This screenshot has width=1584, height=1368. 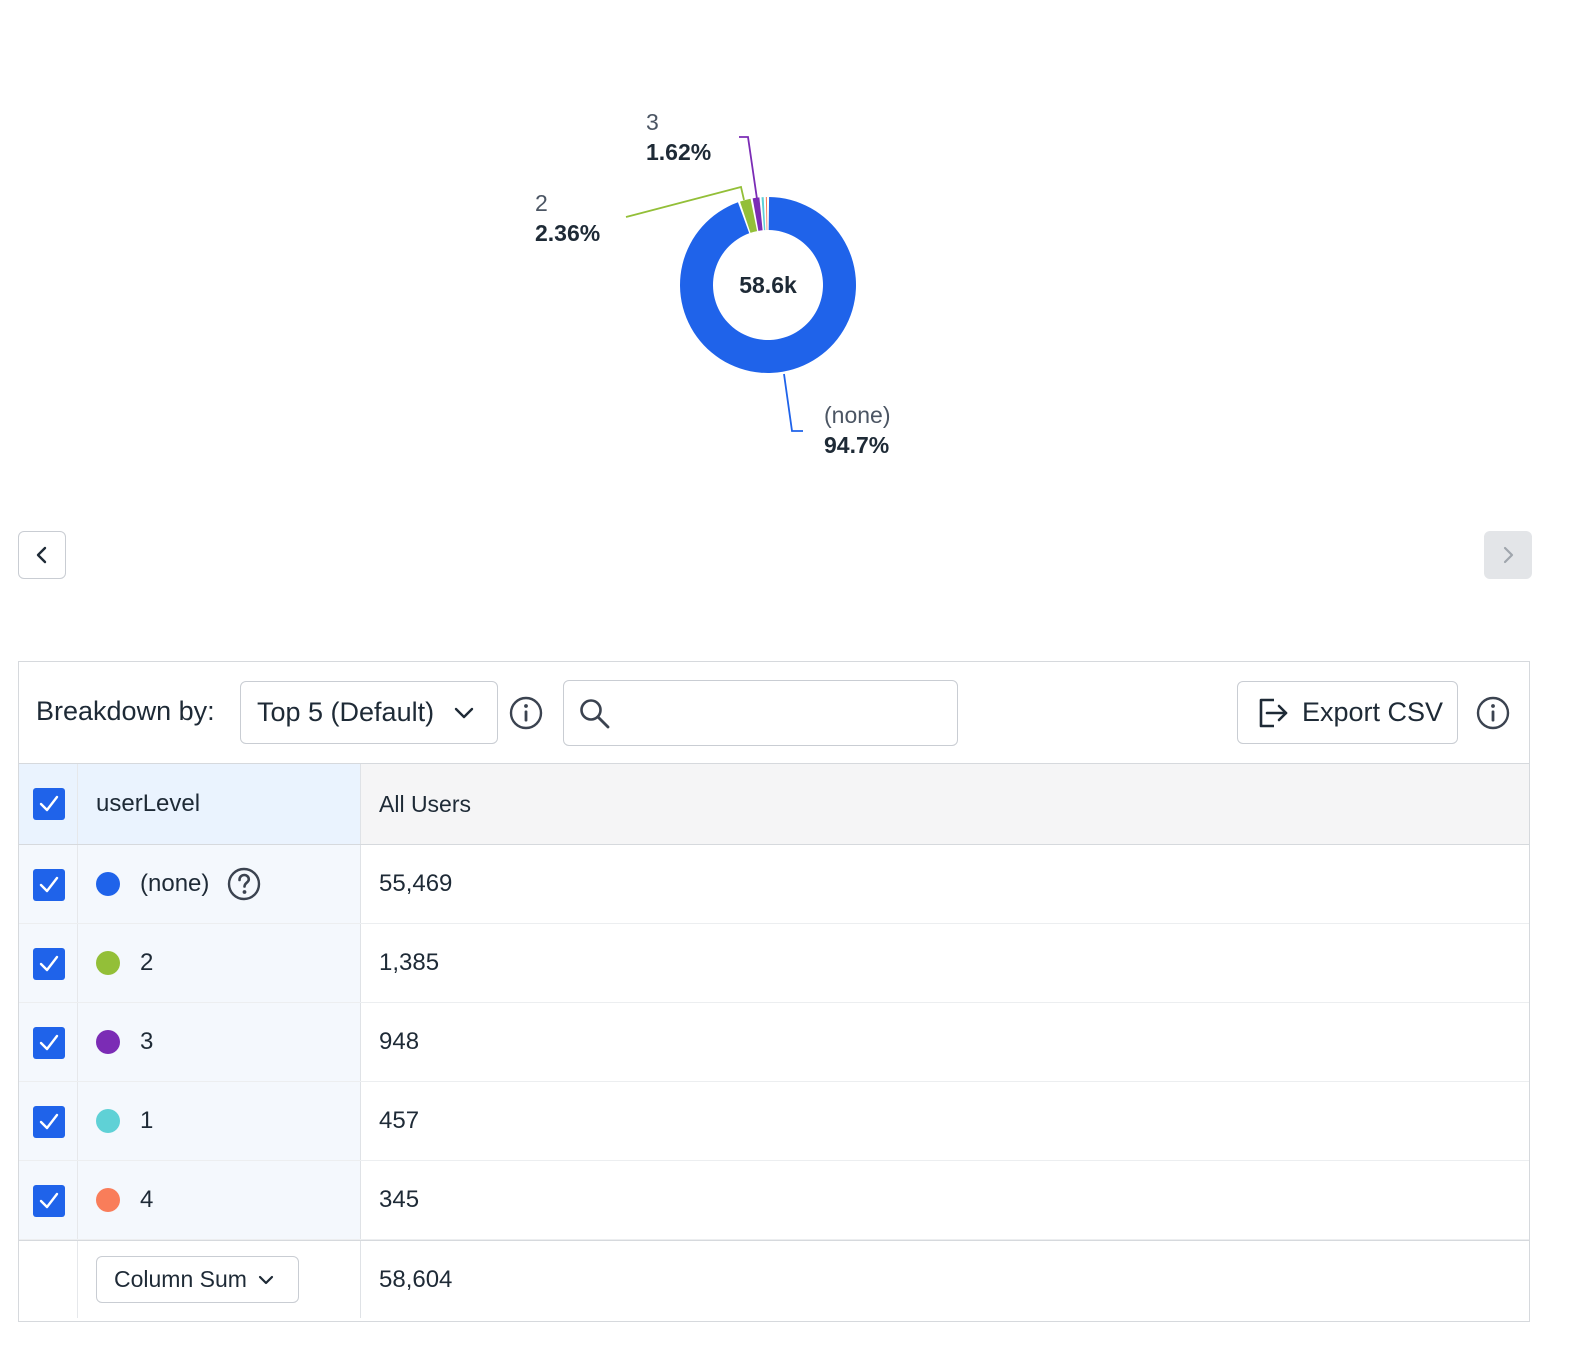 I want to click on chart-center-total: 58.6k, so click(x=768, y=285).